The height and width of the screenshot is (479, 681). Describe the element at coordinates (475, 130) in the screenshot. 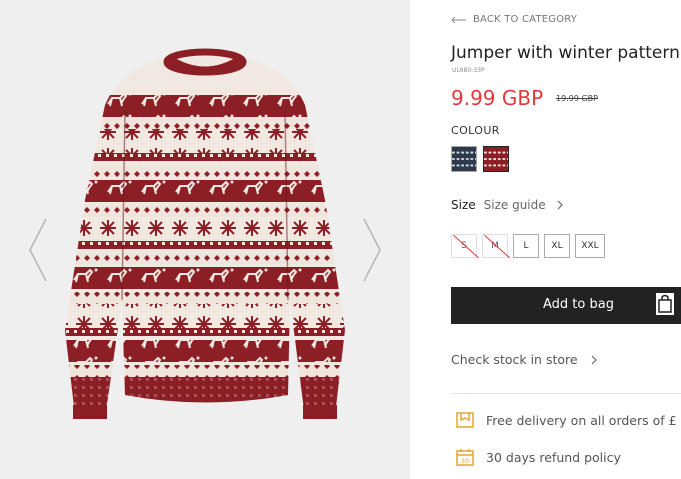

I see `colour-label: COLOUR` at that location.